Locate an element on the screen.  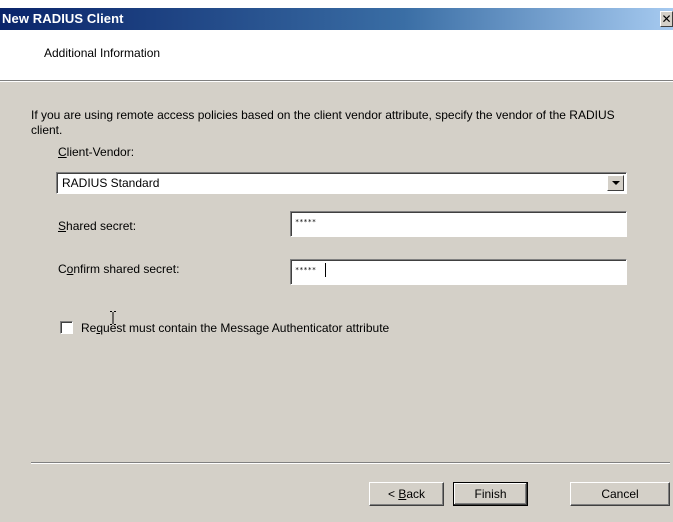
back-button: < Back is located at coordinates (406, 494).